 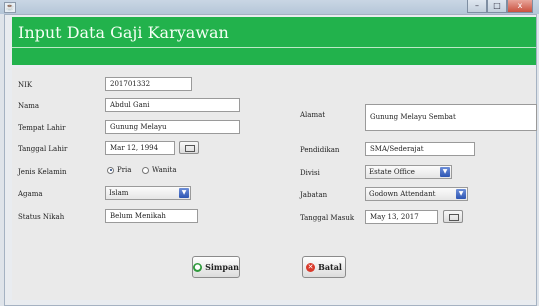 I want to click on tanggal-masuk-calendar-button, so click(x=453, y=216).